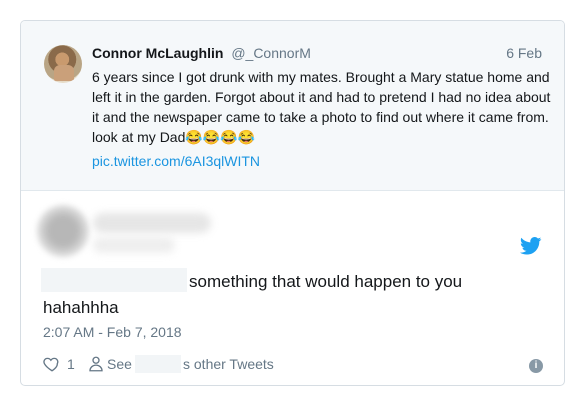 The image size is (584, 404). What do you see at coordinates (96, 364) in the screenshot?
I see `person-icon` at bounding box center [96, 364].